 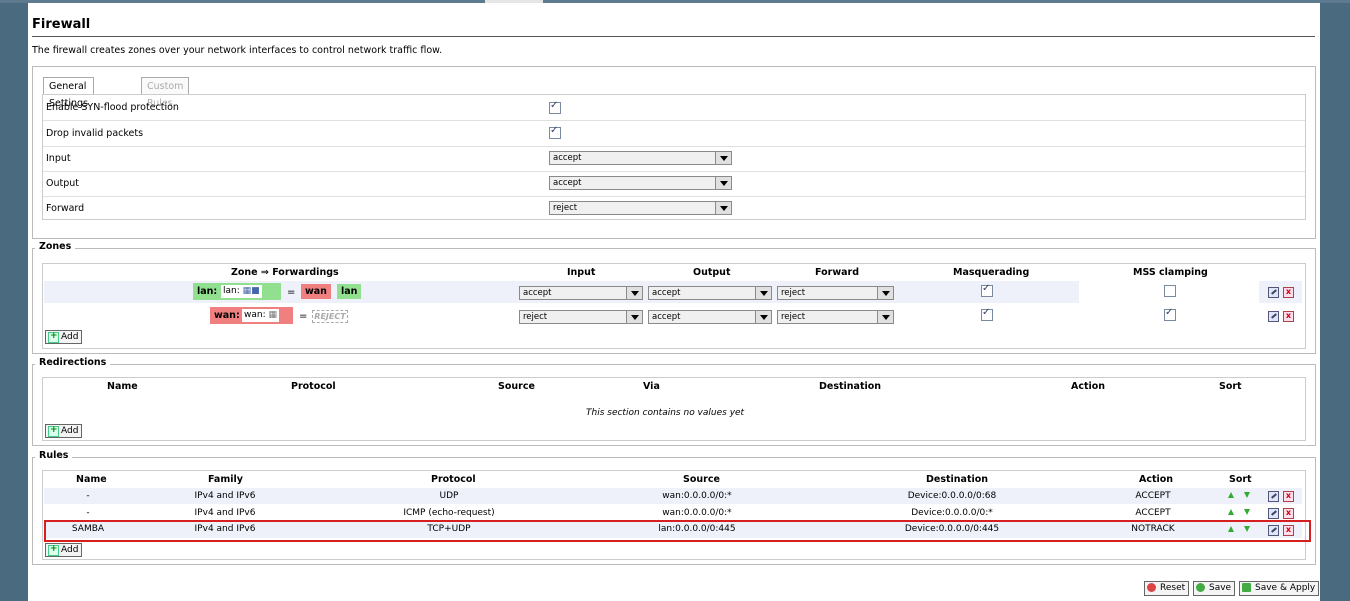 What do you see at coordinates (710, 293) in the screenshot?
I see `zone-lan-output-select: accept` at bounding box center [710, 293].